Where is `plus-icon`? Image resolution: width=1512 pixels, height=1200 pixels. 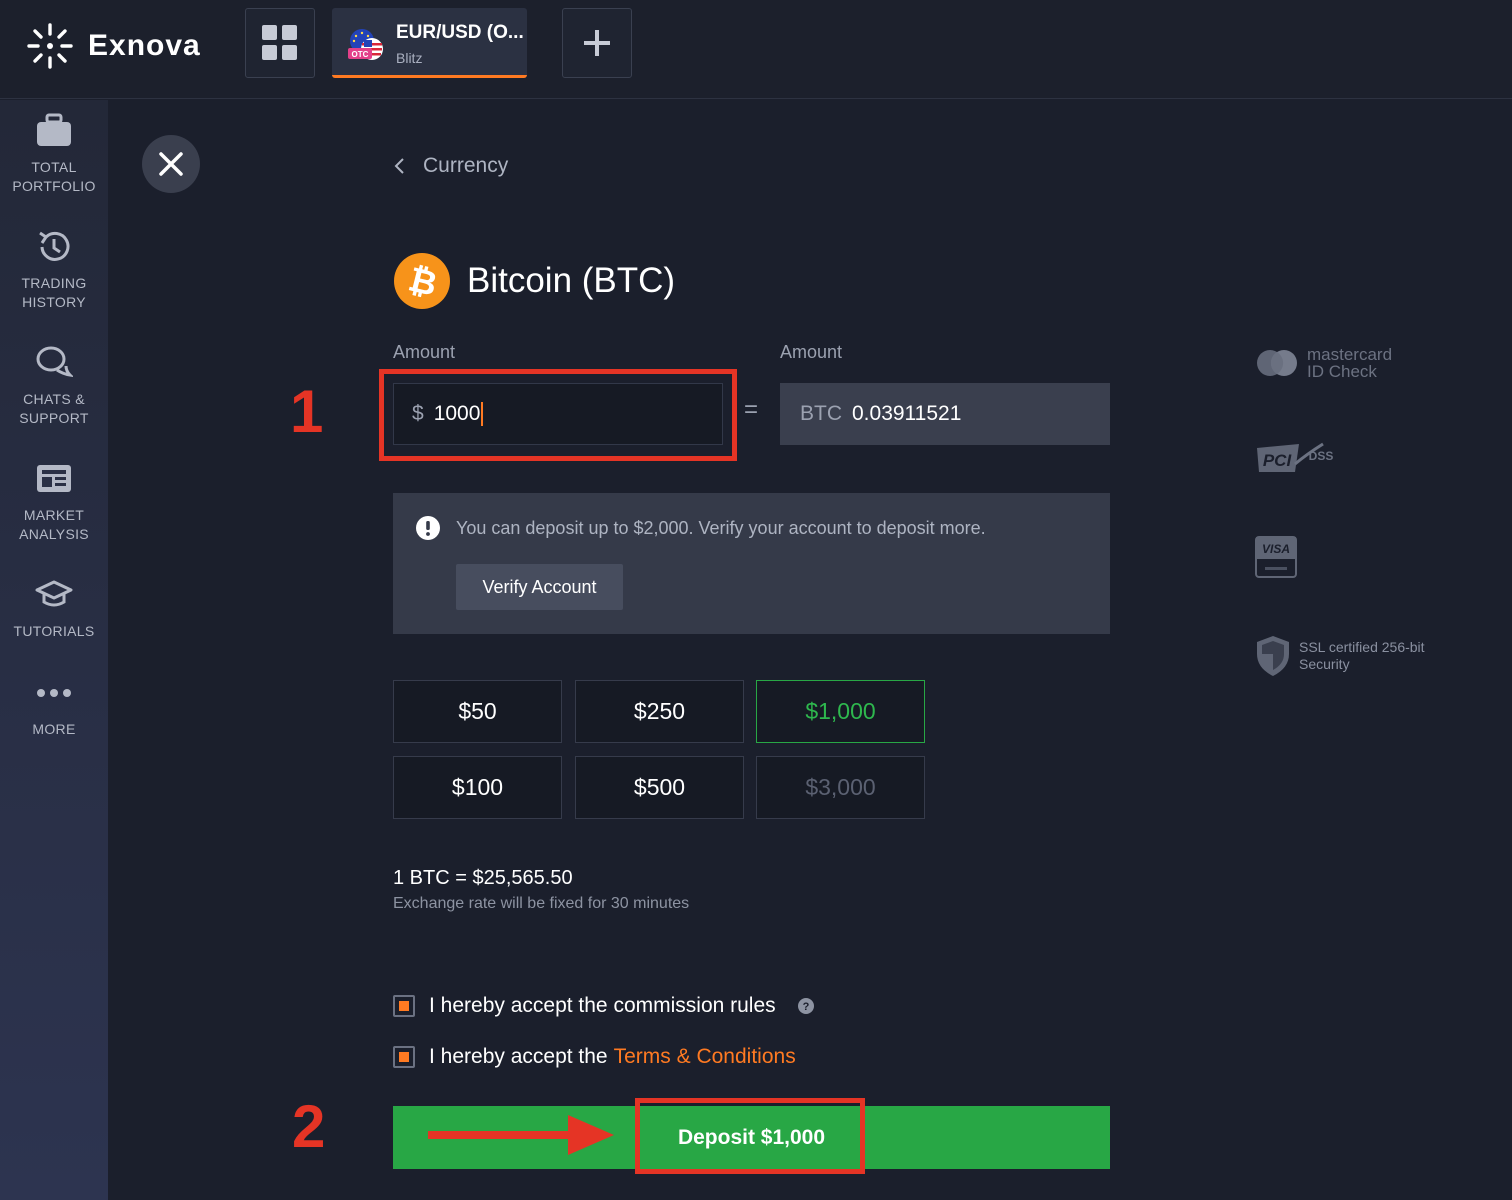 plus-icon is located at coordinates (597, 43).